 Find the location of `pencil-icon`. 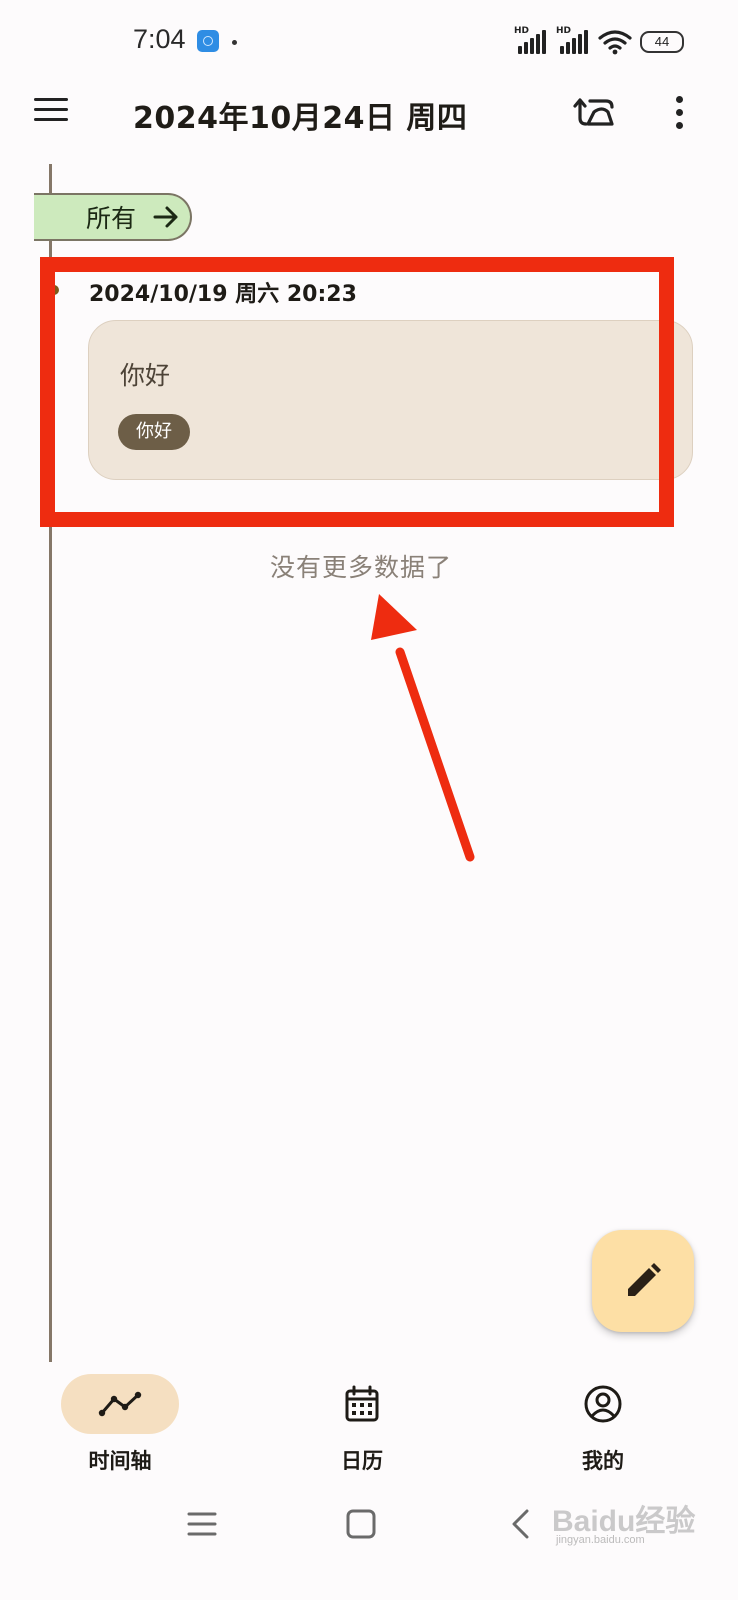

pencil-icon is located at coordinates (644, 1279).